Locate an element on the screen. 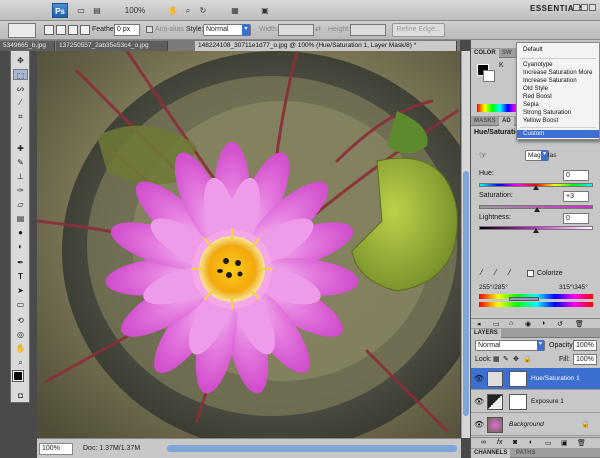  color-background-swatch is located at coordinates (489, 76).